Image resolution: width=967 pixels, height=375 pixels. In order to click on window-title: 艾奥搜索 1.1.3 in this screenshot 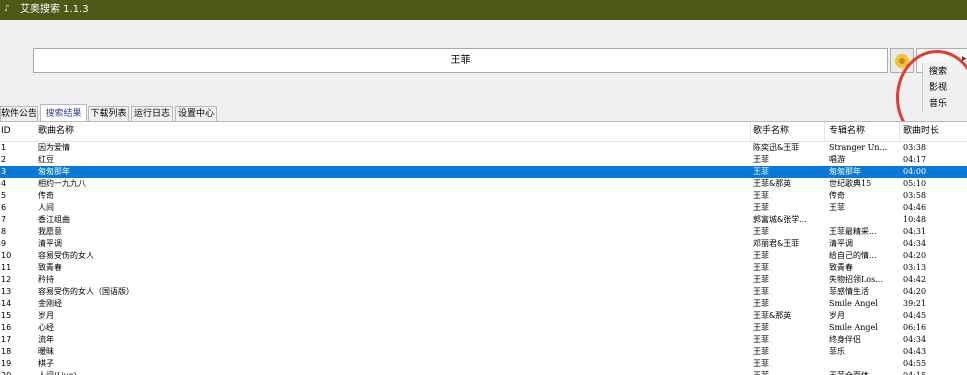, I will do `click(54, 9)`.